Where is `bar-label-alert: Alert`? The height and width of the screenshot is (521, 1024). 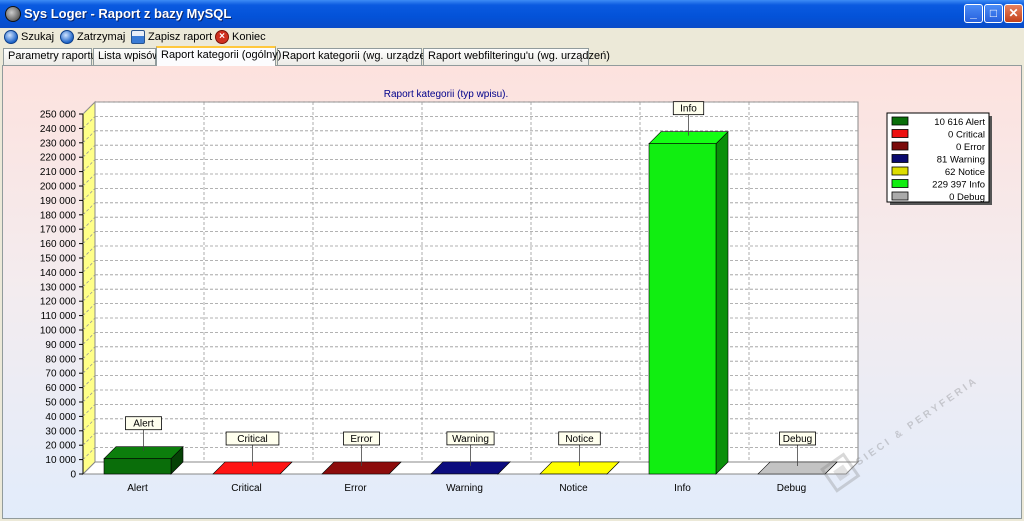
bar-label-alert: Alert is located at coordinates (143, 424).